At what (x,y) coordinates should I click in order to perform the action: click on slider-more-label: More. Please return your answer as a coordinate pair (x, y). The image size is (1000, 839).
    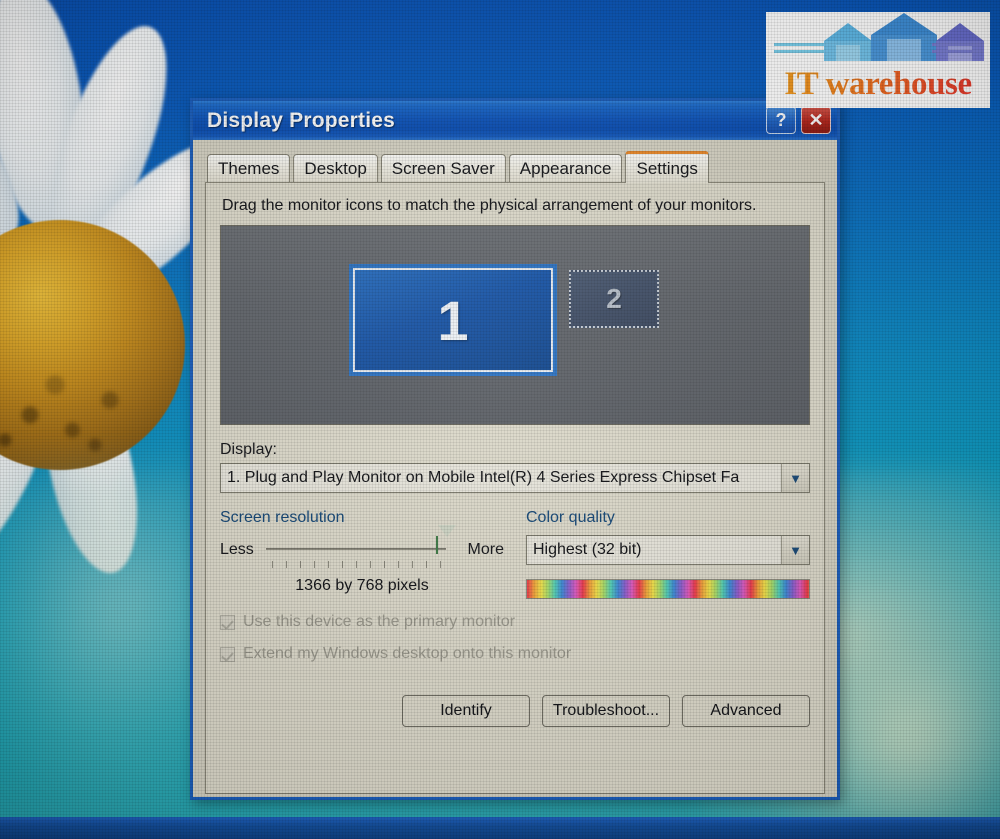
    Looking at the image, I should click on (485, 549).